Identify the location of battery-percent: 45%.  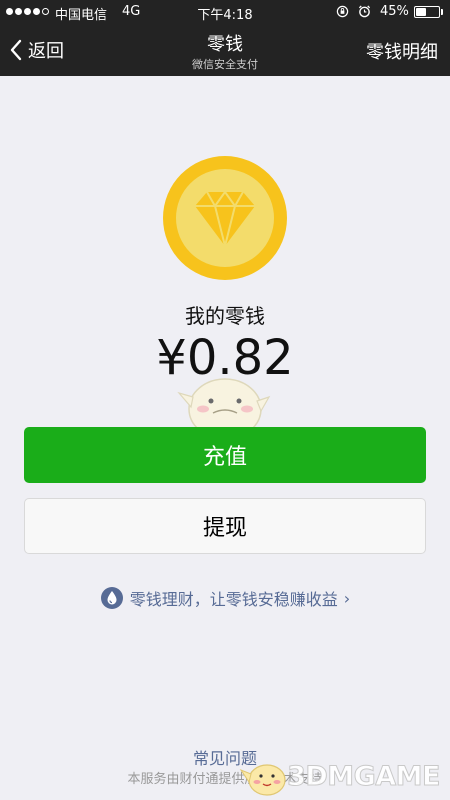
(394, 11).